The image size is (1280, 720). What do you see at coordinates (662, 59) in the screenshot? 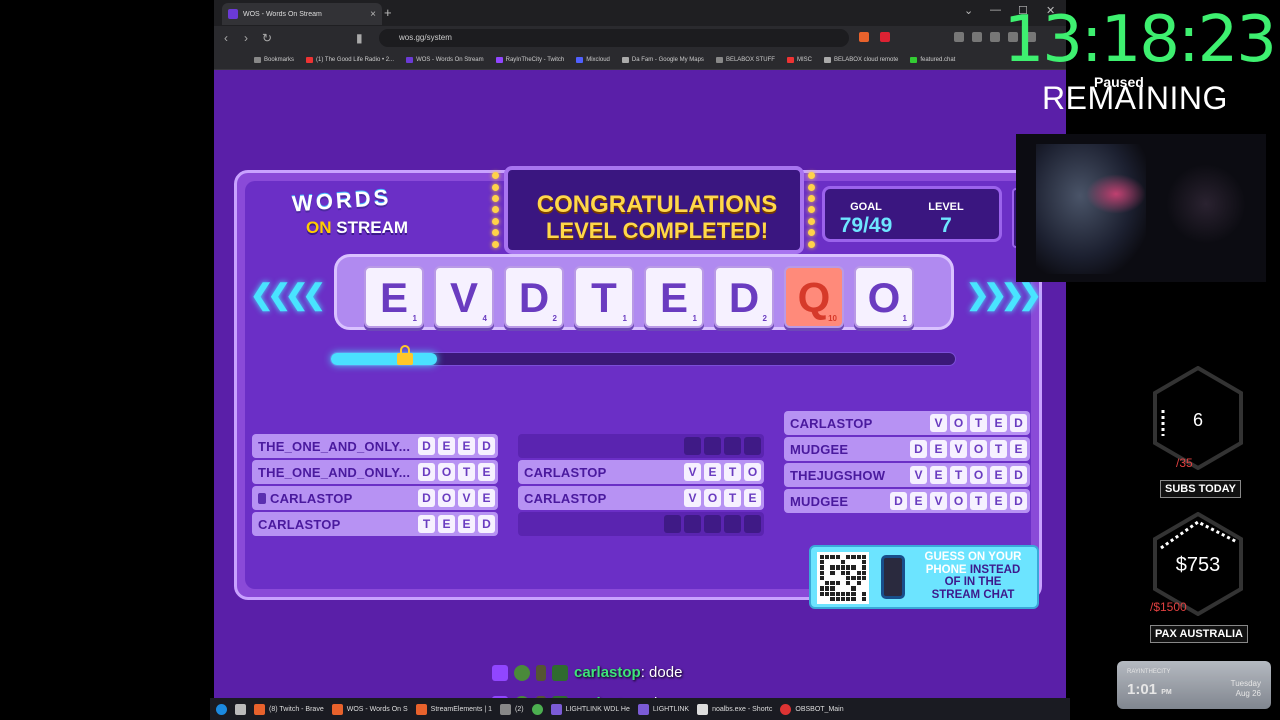
I see `bookmark-item: Da Fam - Google My Maps` at bounding box center [662, 59].